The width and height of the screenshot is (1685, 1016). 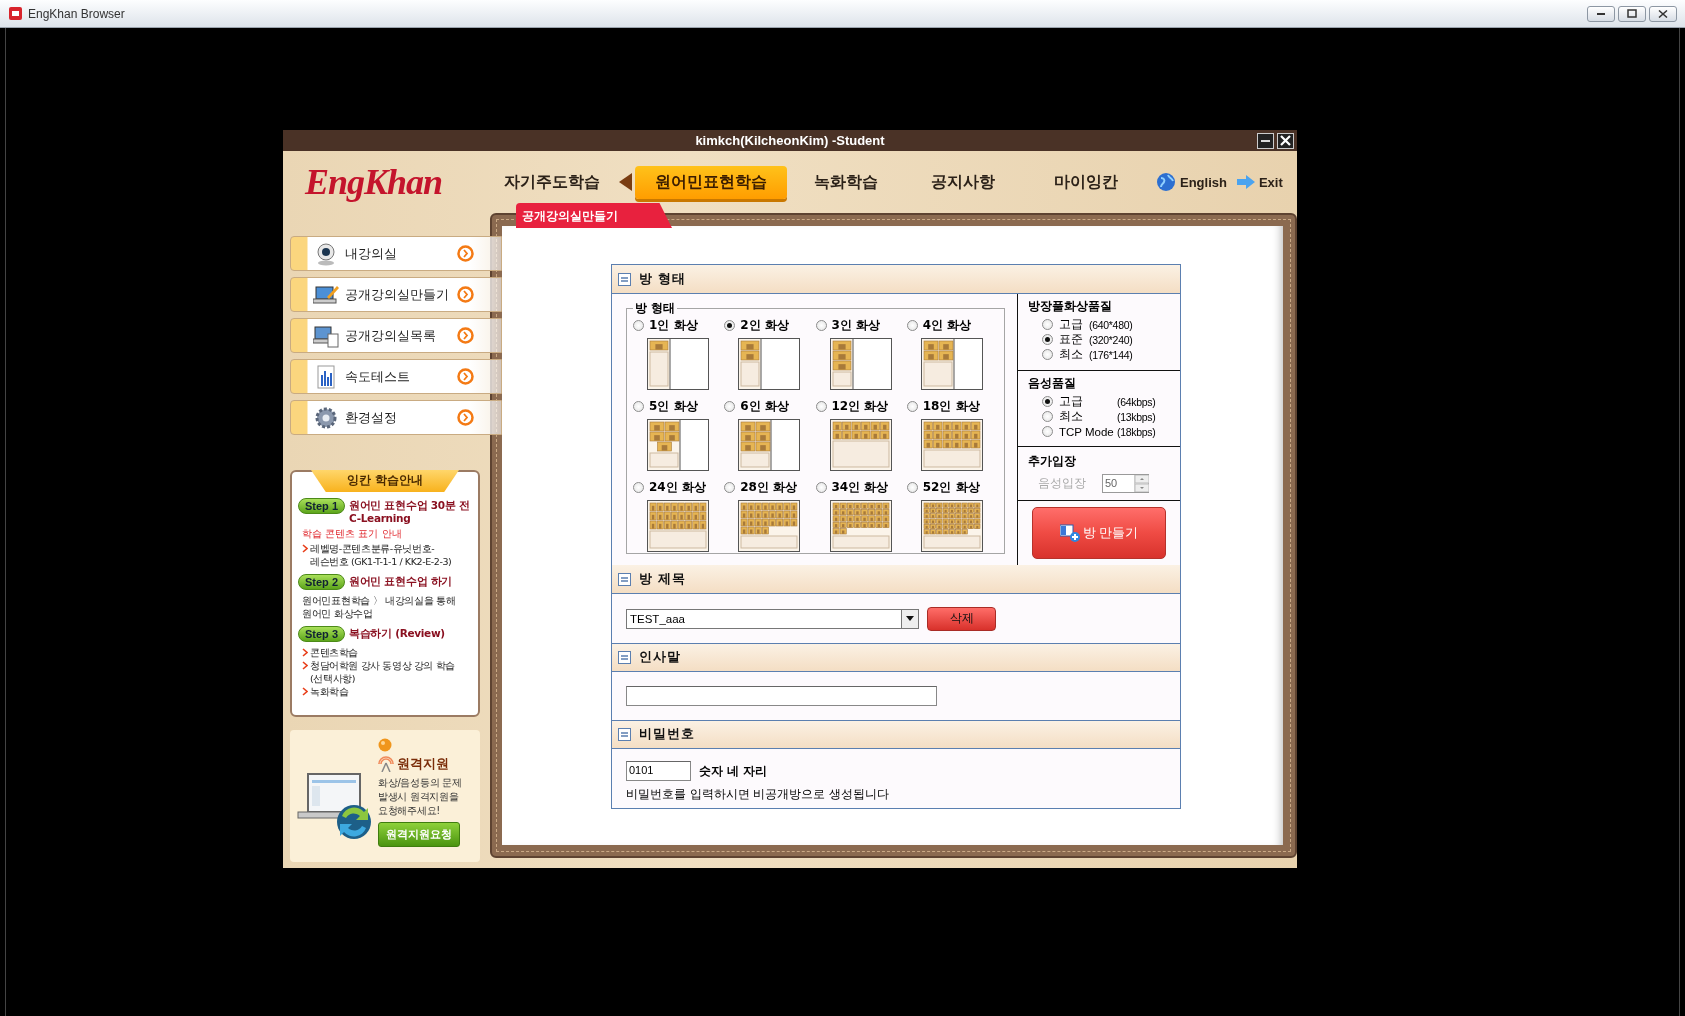 What do you see at coordinates (334, 652) in the screenshot?
I see `bullet-text: 콘텐츠학습` at bounding box center [334, 652].